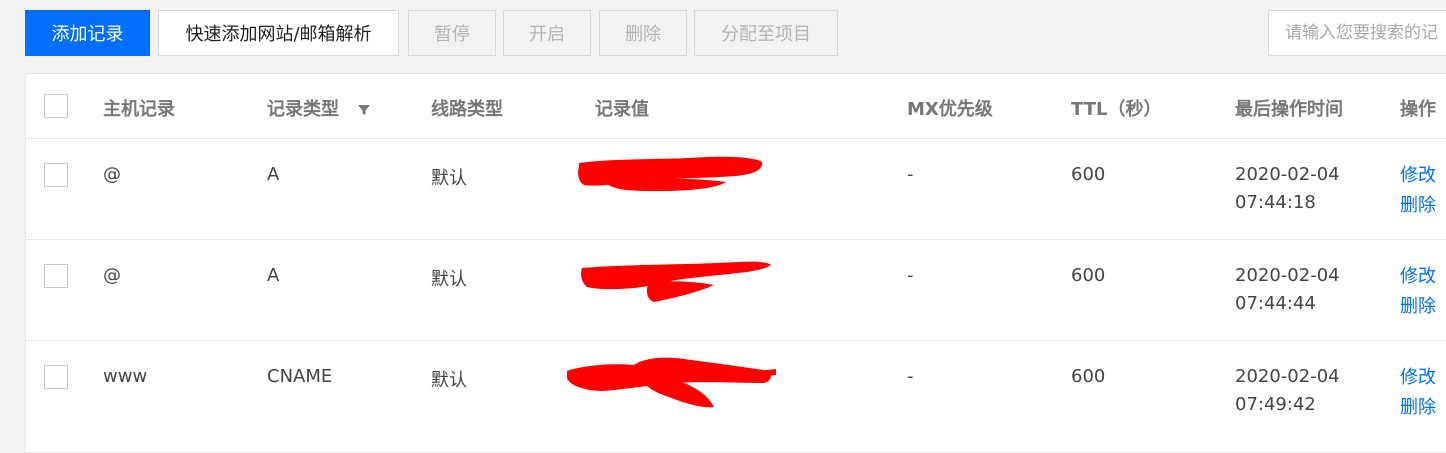 This screenshot has height=453, width=1446. Describe the element at coordinates (622, 109) in the screenshot. I see `header-value: 记录值` at that location.